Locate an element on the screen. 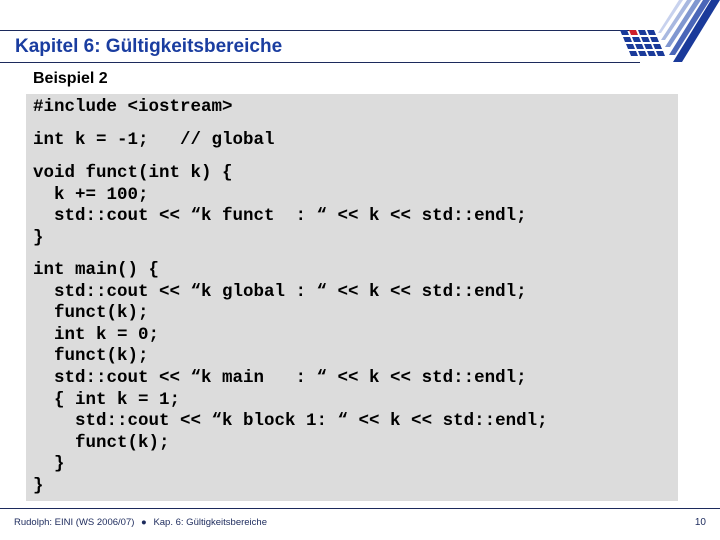 The height and width of the screenshot is (540, 720). code-include: #include <iostream> is located at coordinates (133, 107).